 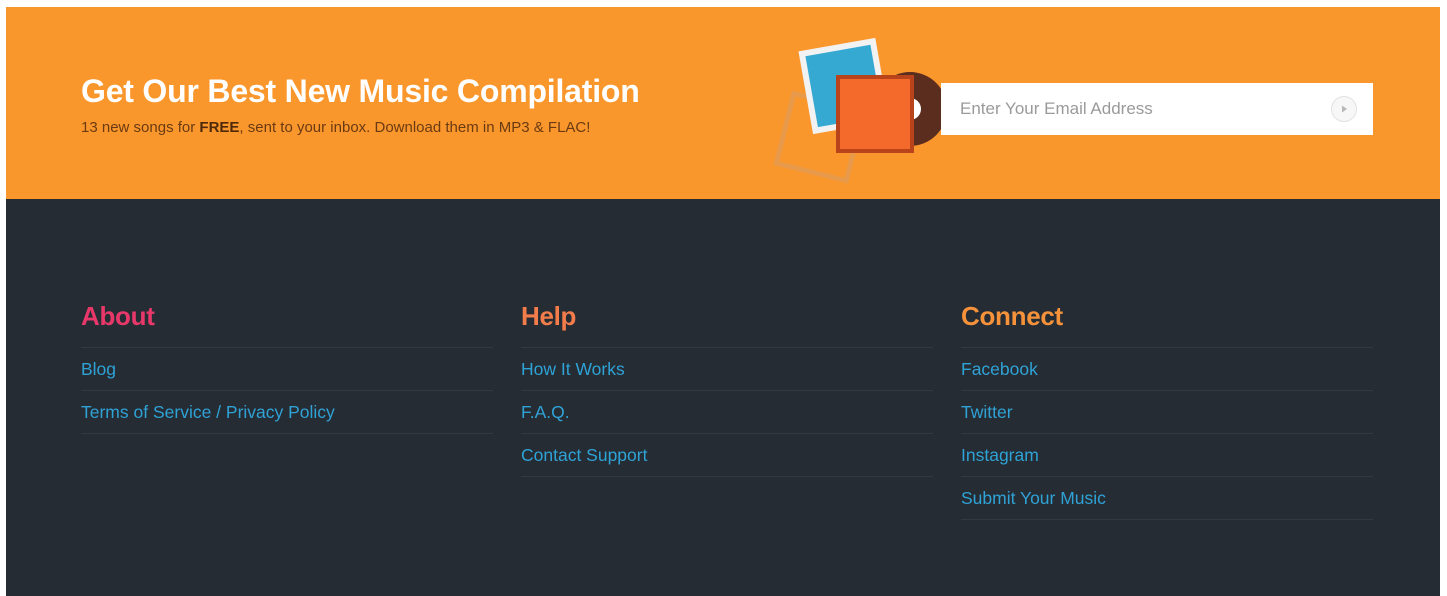 I want to click on list-item: Submit Your Music, so click(x=1167, y=498).